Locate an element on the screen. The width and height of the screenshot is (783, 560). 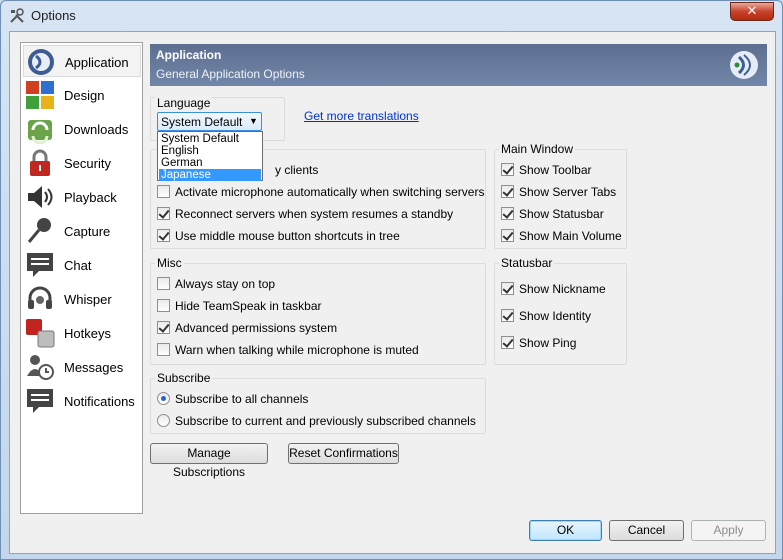
page-header: Application General Application Options is located at coordinates (458, 65).